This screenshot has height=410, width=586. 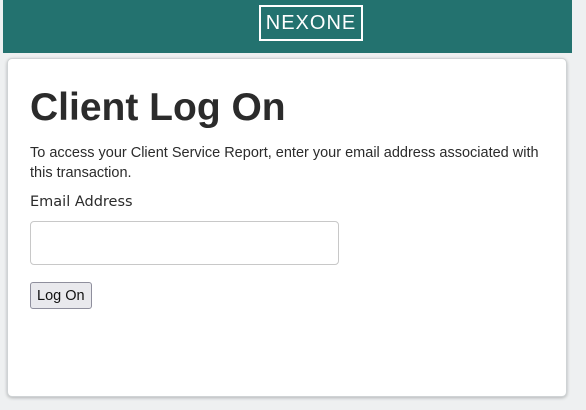 I want to click on log-on-button: Log On, so click(x=61, y=295).